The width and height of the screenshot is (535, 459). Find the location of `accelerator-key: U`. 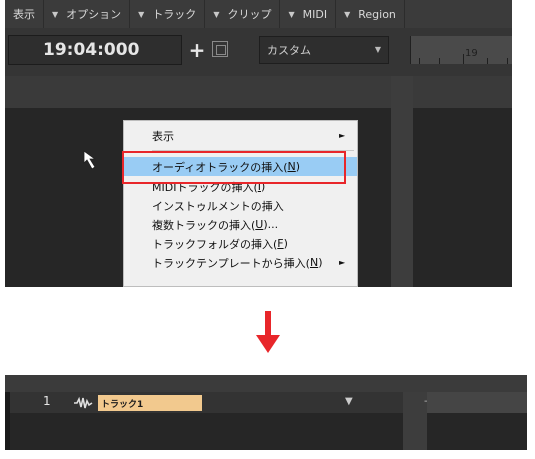

accelerator-key: U is located at coordinates (259, 224).